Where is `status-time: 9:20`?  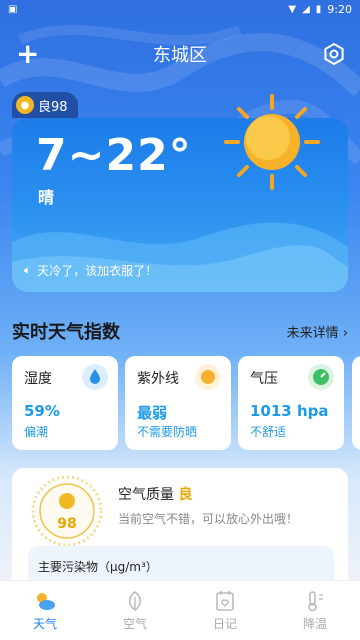 status-time: 9:20 is located at coordinates (339, 9).